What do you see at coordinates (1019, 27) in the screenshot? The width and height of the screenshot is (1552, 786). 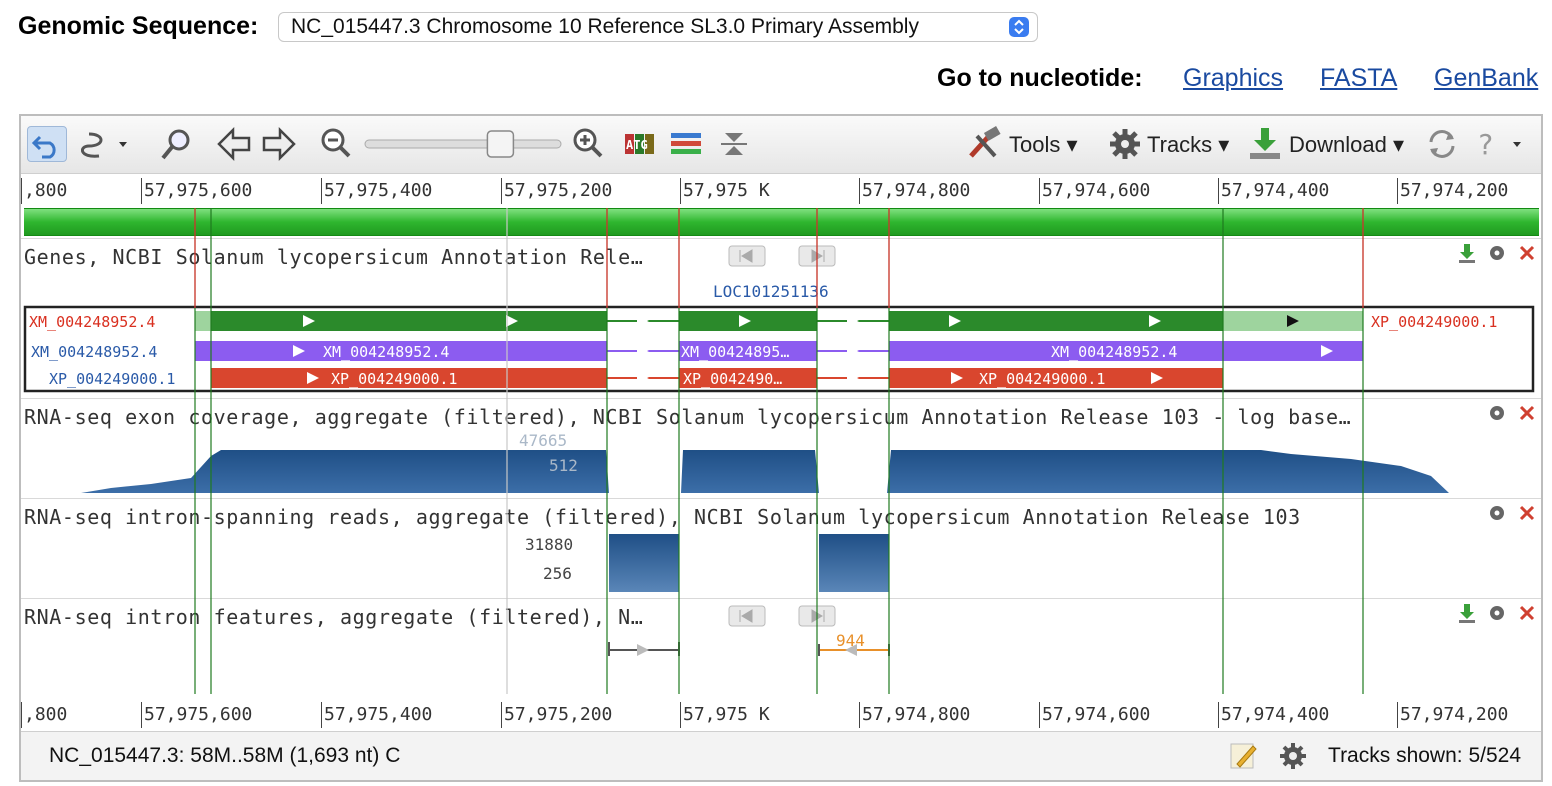 I see `select-stepper-icon` at bounding box center [1019, 27].